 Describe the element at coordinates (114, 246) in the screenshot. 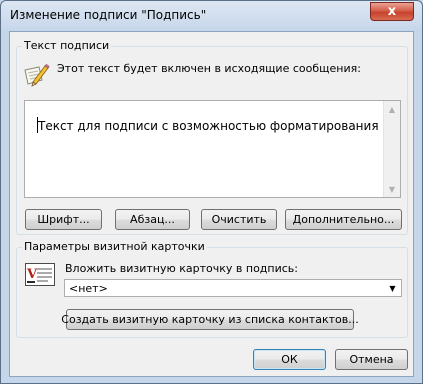

I see `business-card-group-title: Параметры визитной карточки` at that location.